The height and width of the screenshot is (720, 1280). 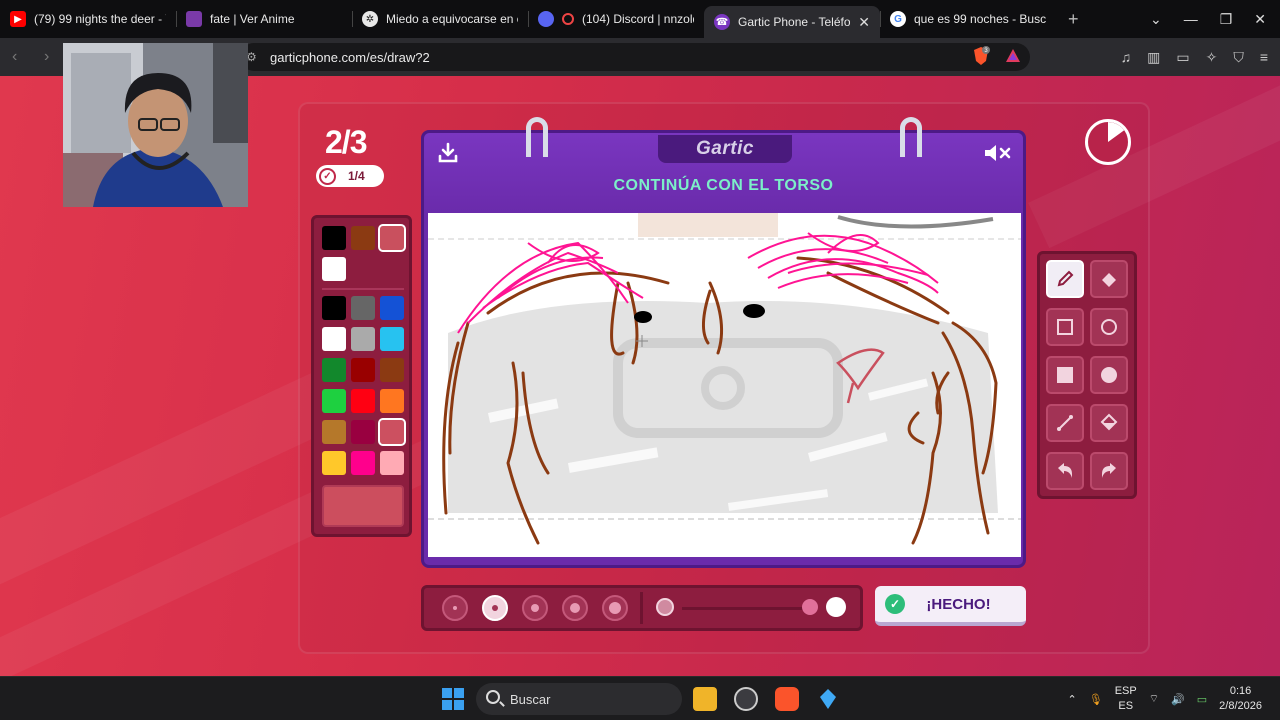 What do you see at coordinates (810, 607) in the screenshot?
I see `opacity-slider-knob` at bounding box center [810, 607].